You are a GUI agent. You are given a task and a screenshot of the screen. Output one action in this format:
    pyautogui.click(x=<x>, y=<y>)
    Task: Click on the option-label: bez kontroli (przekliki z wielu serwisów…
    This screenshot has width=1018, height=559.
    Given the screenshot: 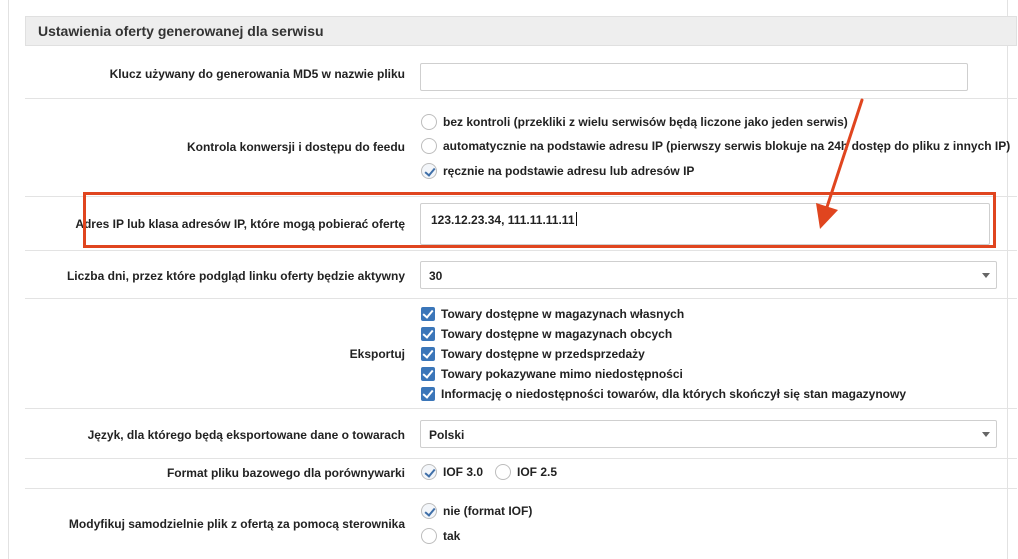 What is the action you would take?
    pyautogui.click(x=645, y=122)
    